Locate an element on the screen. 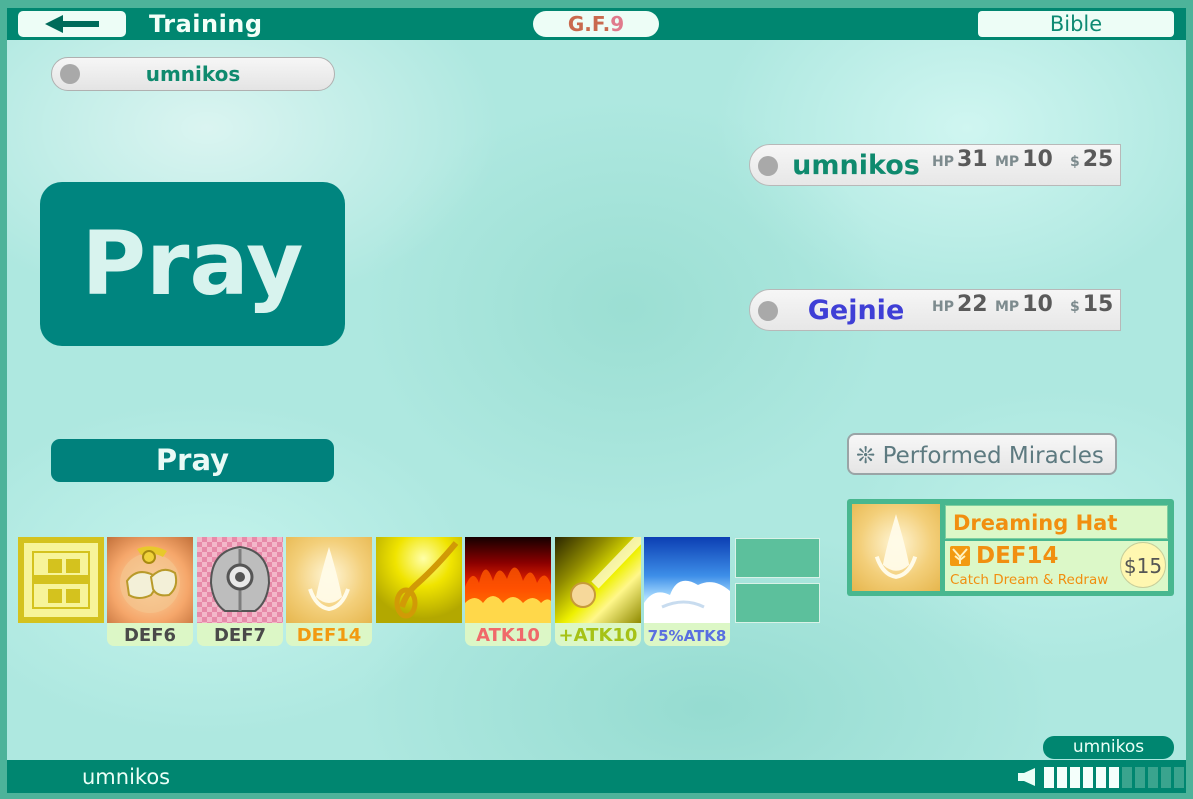  menu-icon is located at coordinates (61, 580).